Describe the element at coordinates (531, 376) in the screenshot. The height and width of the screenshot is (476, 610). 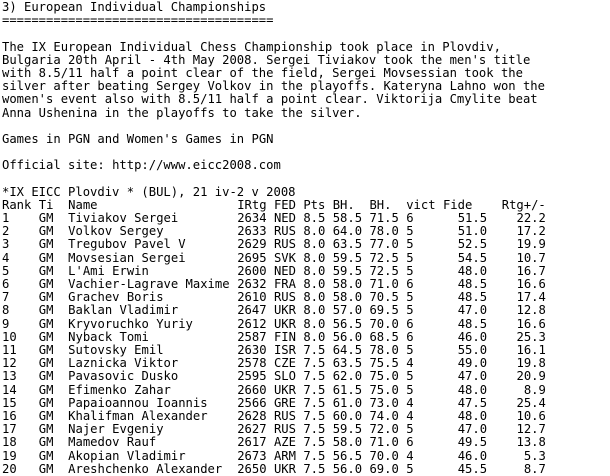
I see `cell-rtg-change: 20.9` at that location.